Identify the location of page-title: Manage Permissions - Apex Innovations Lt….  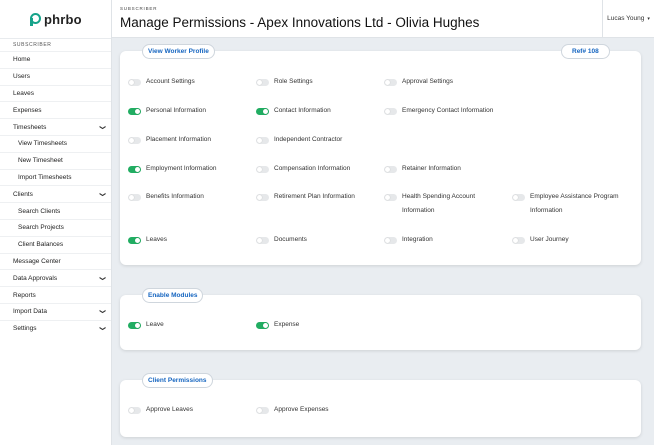
(300, 22).